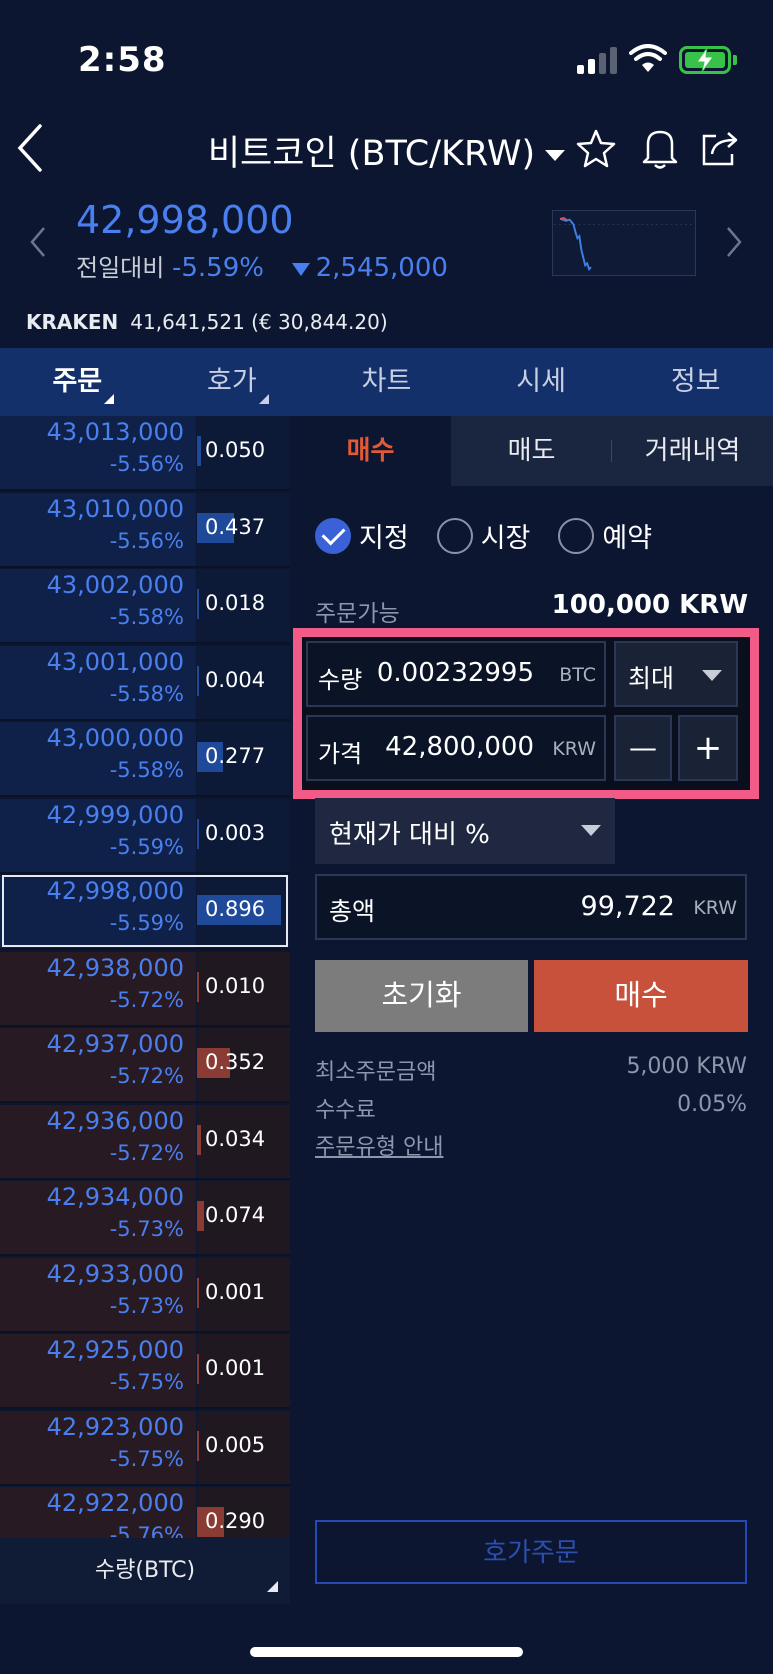 The height and width of the screenshot is (1674, 773). Describe the element at coordinates (574, 749) in the screenshot. I see `price-unit: KRW` at that location.